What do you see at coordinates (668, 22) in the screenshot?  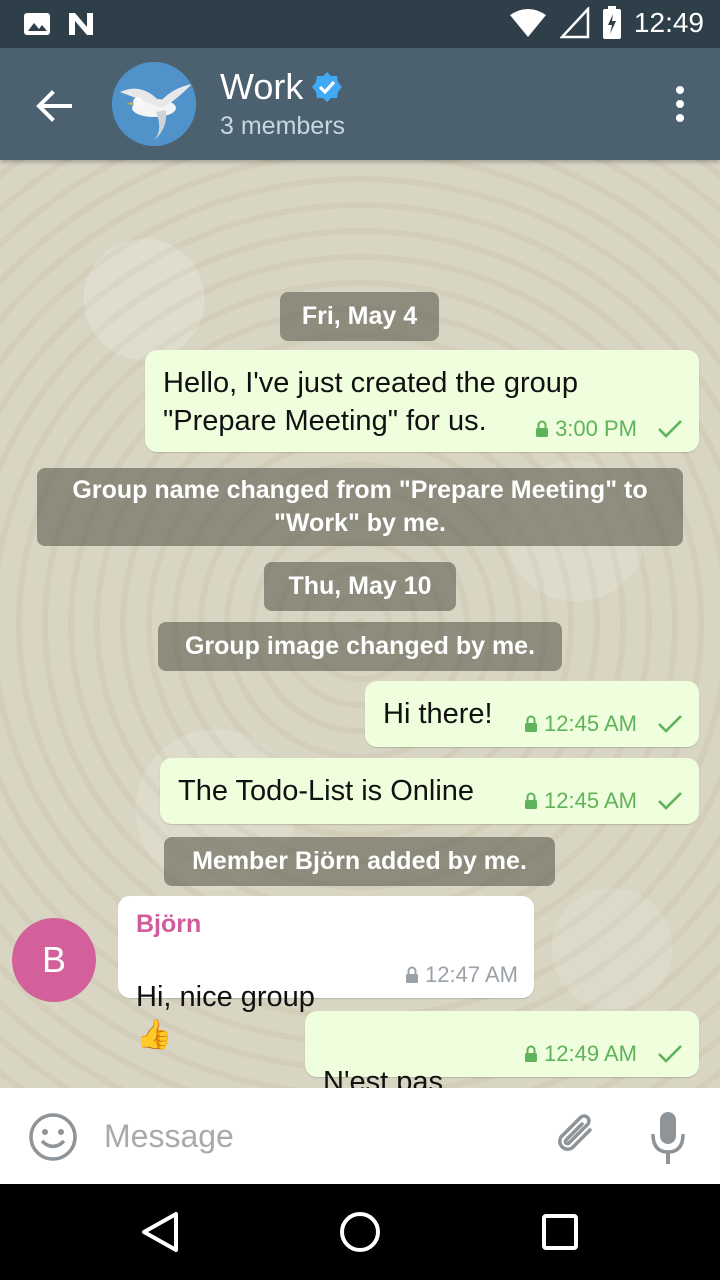 I see `status-time: 12:49` at bounding box center [668, 22].